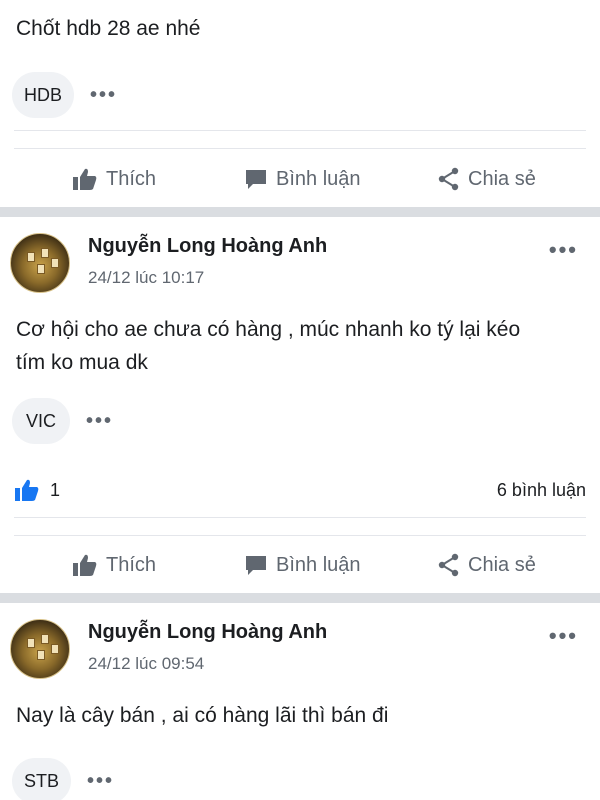 Image resolution: width=600 pixels, height=800 pixels. I want to click on post-text: Chốt hdb 28 ae nhé, so click(108, 28).